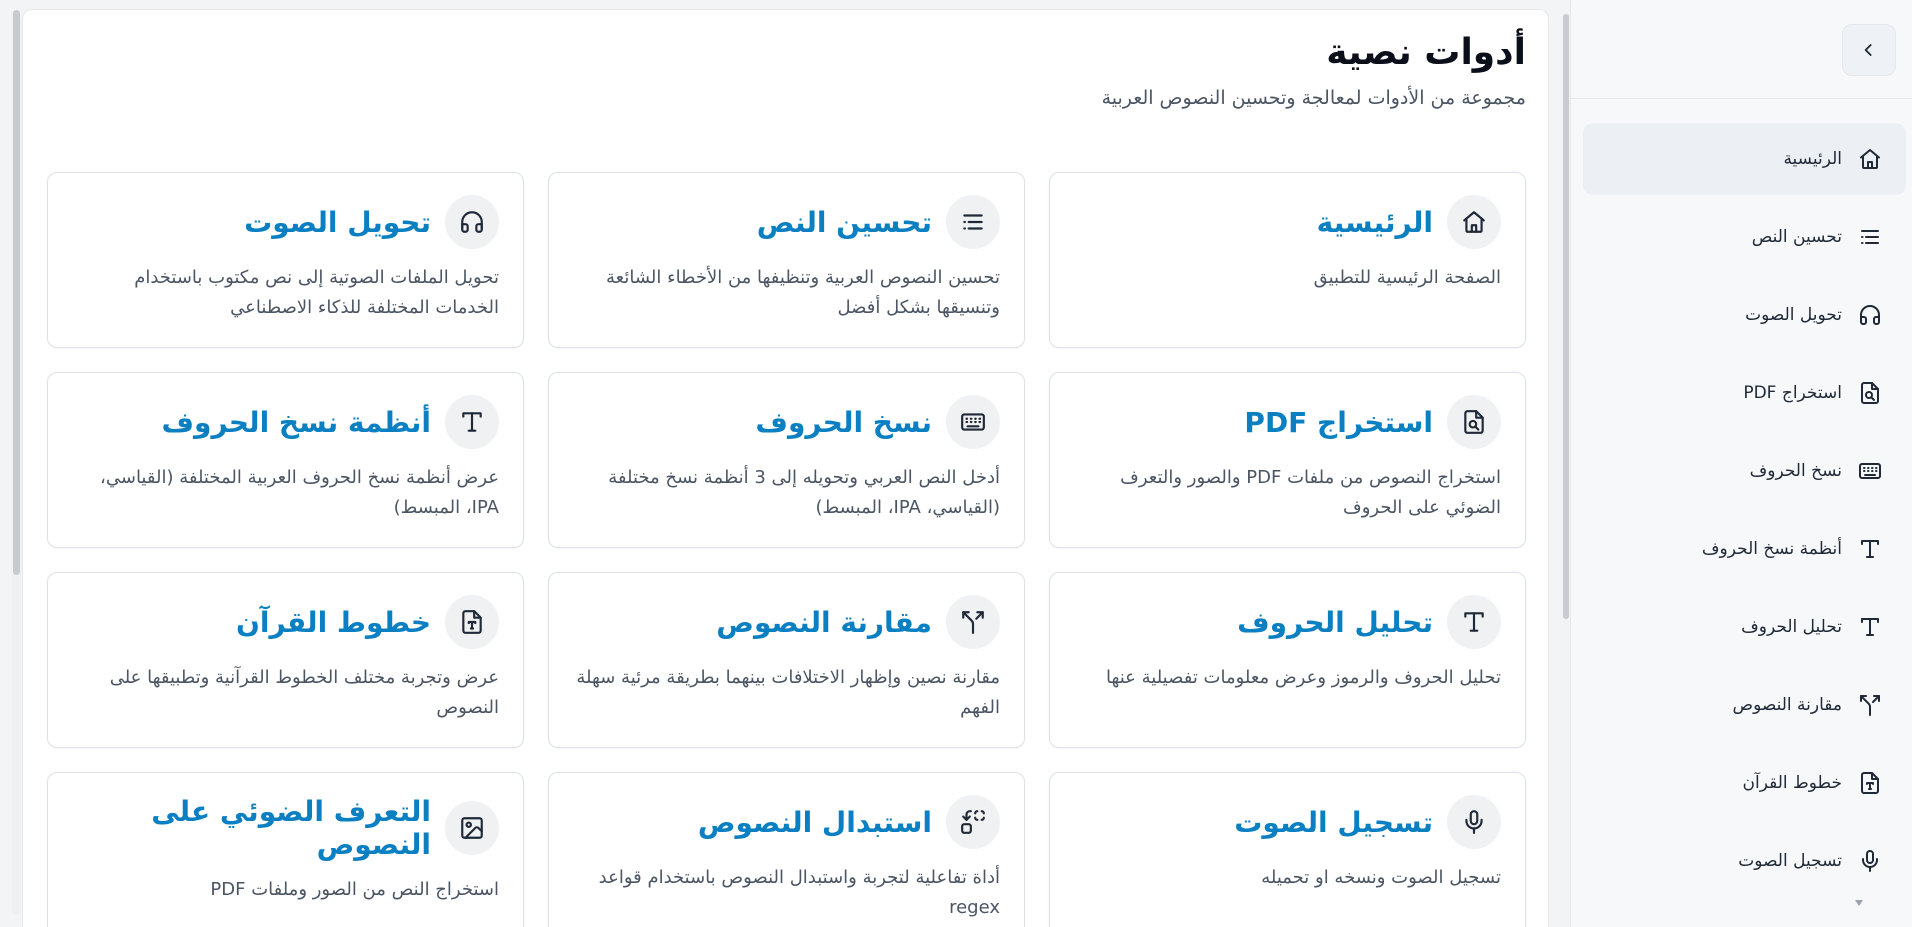 The width and height of the screenshot is (1912, 927). What do you see at coordinates (16, 292) in the screenshot?
I see `left-scrollbar-thumb` at bounding box center [16, 292].